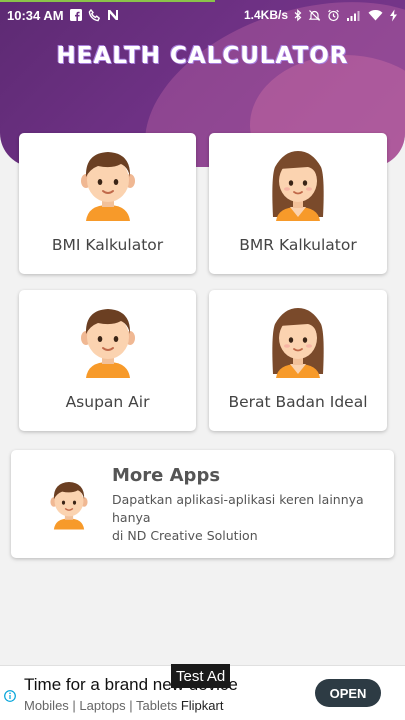 The image size is (405, 720). Describe the element at coordinates (101, 705) in the screenshot. I see `ad-subtitle-categories: Mobiles | Laptops | Tablets` at that location.